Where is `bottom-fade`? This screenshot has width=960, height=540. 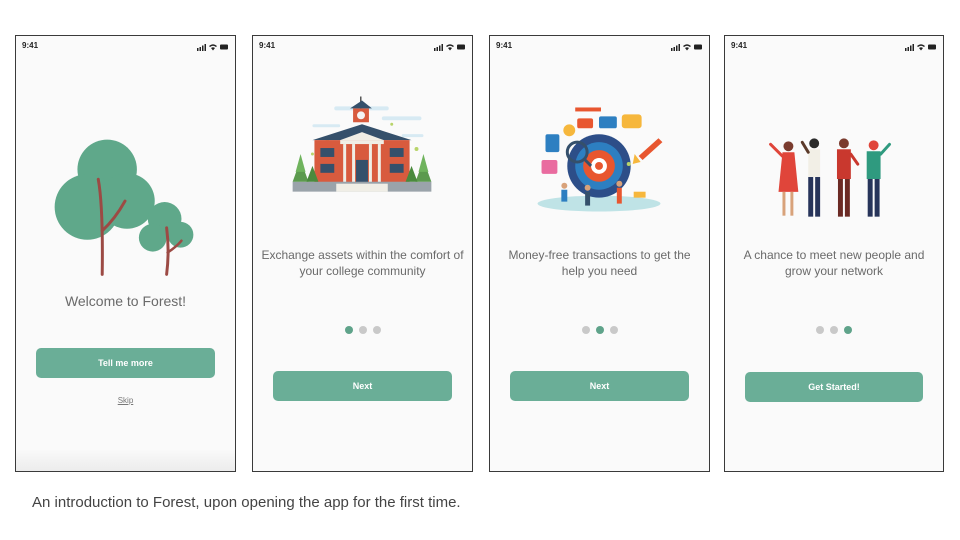 bottom-fade is located at coordinates (125, 460).